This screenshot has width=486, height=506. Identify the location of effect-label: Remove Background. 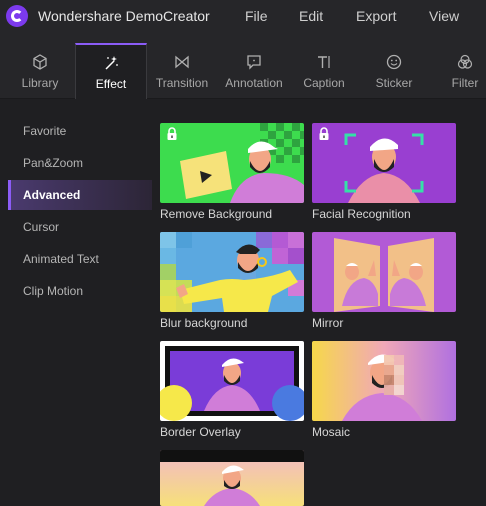
(216, 214).